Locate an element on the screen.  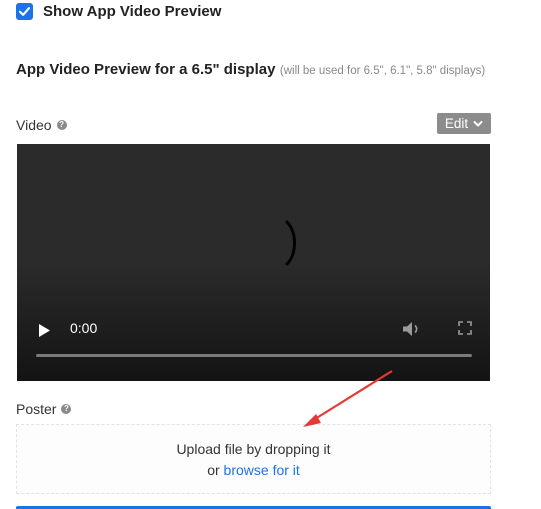
video-label-text: Video is located at coordinates (34, 125).